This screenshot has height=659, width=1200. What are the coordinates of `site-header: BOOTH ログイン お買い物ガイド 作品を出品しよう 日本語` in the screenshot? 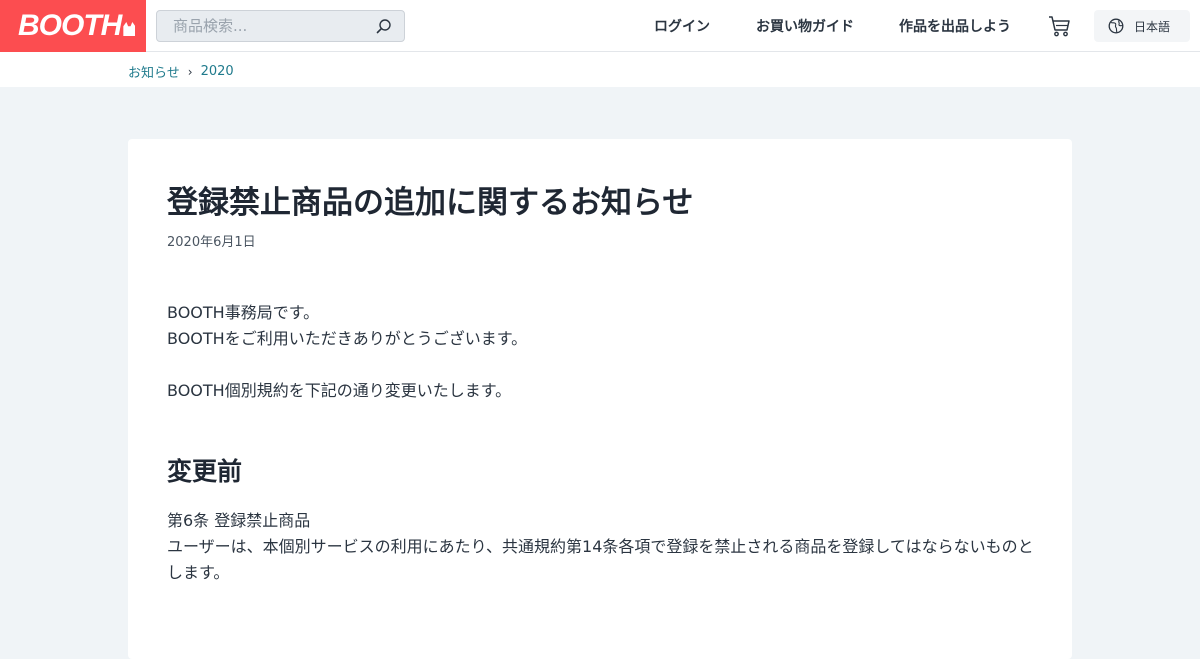 It's located at (600, 26).